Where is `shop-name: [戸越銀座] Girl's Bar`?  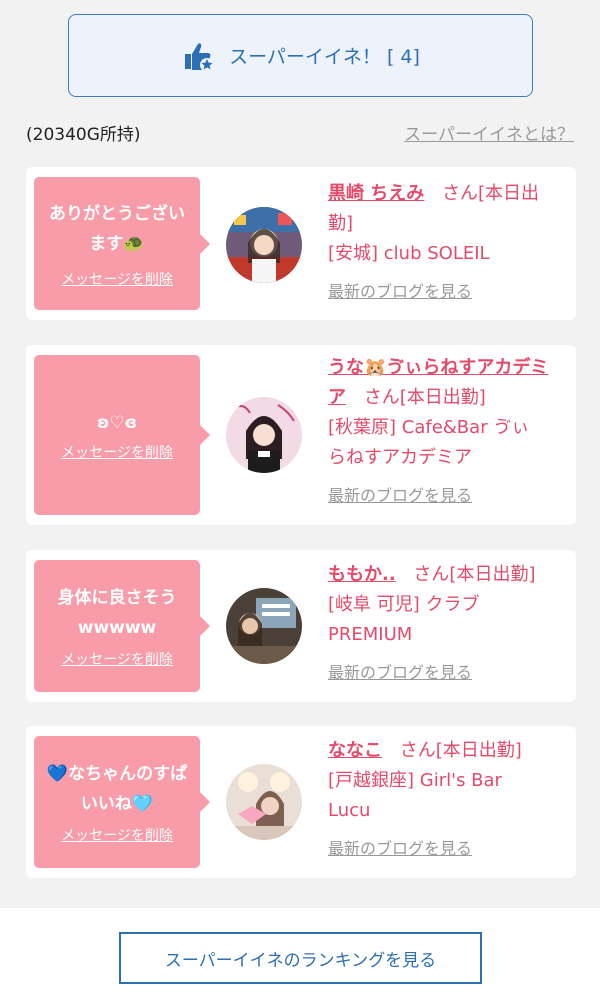 shop-name: [戸越銀座] Girl's Bar is located at coordinates (415, 780).